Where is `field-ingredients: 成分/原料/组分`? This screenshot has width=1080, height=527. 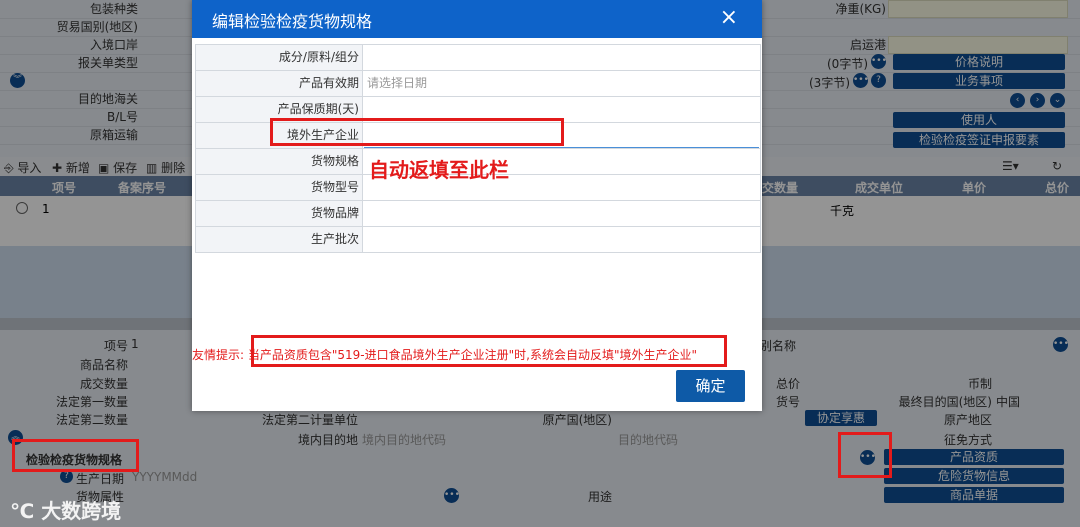 field-ingredients: 成分/原料/组分 is located at coordinates (478, 58).